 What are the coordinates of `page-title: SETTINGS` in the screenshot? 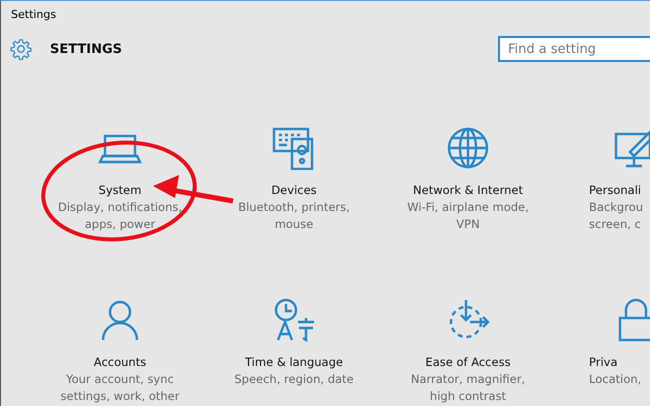 It's located at (86, 49).